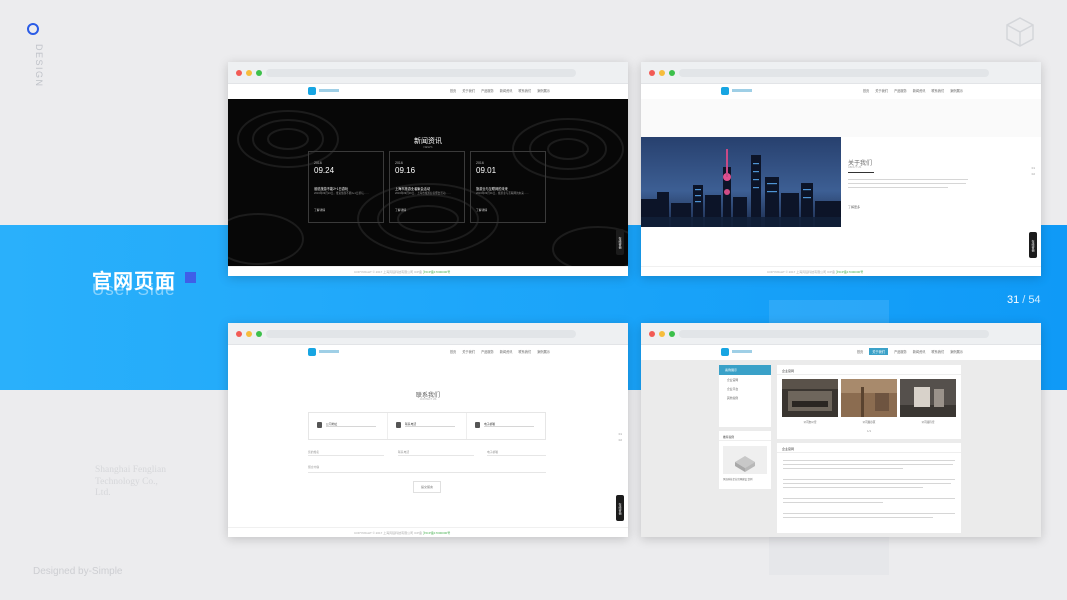  Describe the element at coordinates (39, 66) in the screenshot. I see `design-label: DESIGN` at that location.